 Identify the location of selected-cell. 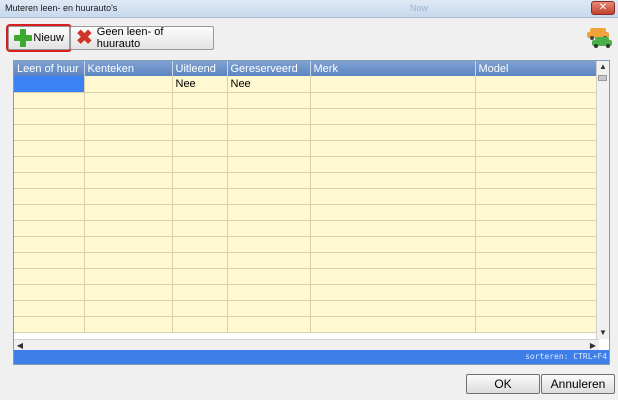
(49, 84).